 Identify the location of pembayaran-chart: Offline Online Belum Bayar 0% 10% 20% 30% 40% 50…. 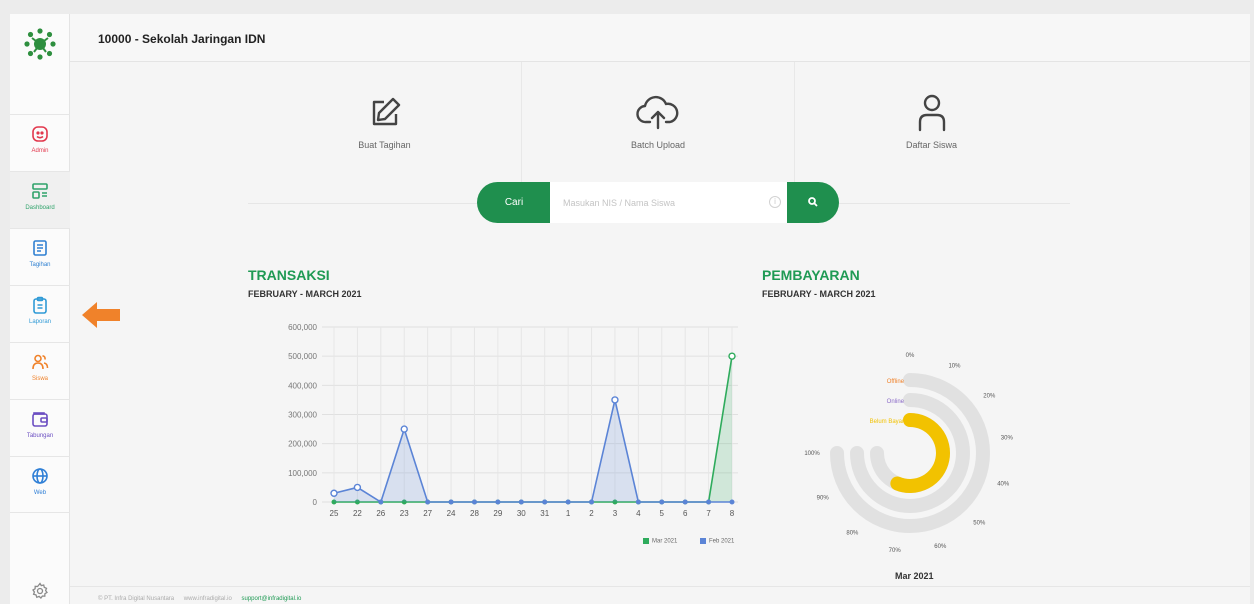
(909, 453).